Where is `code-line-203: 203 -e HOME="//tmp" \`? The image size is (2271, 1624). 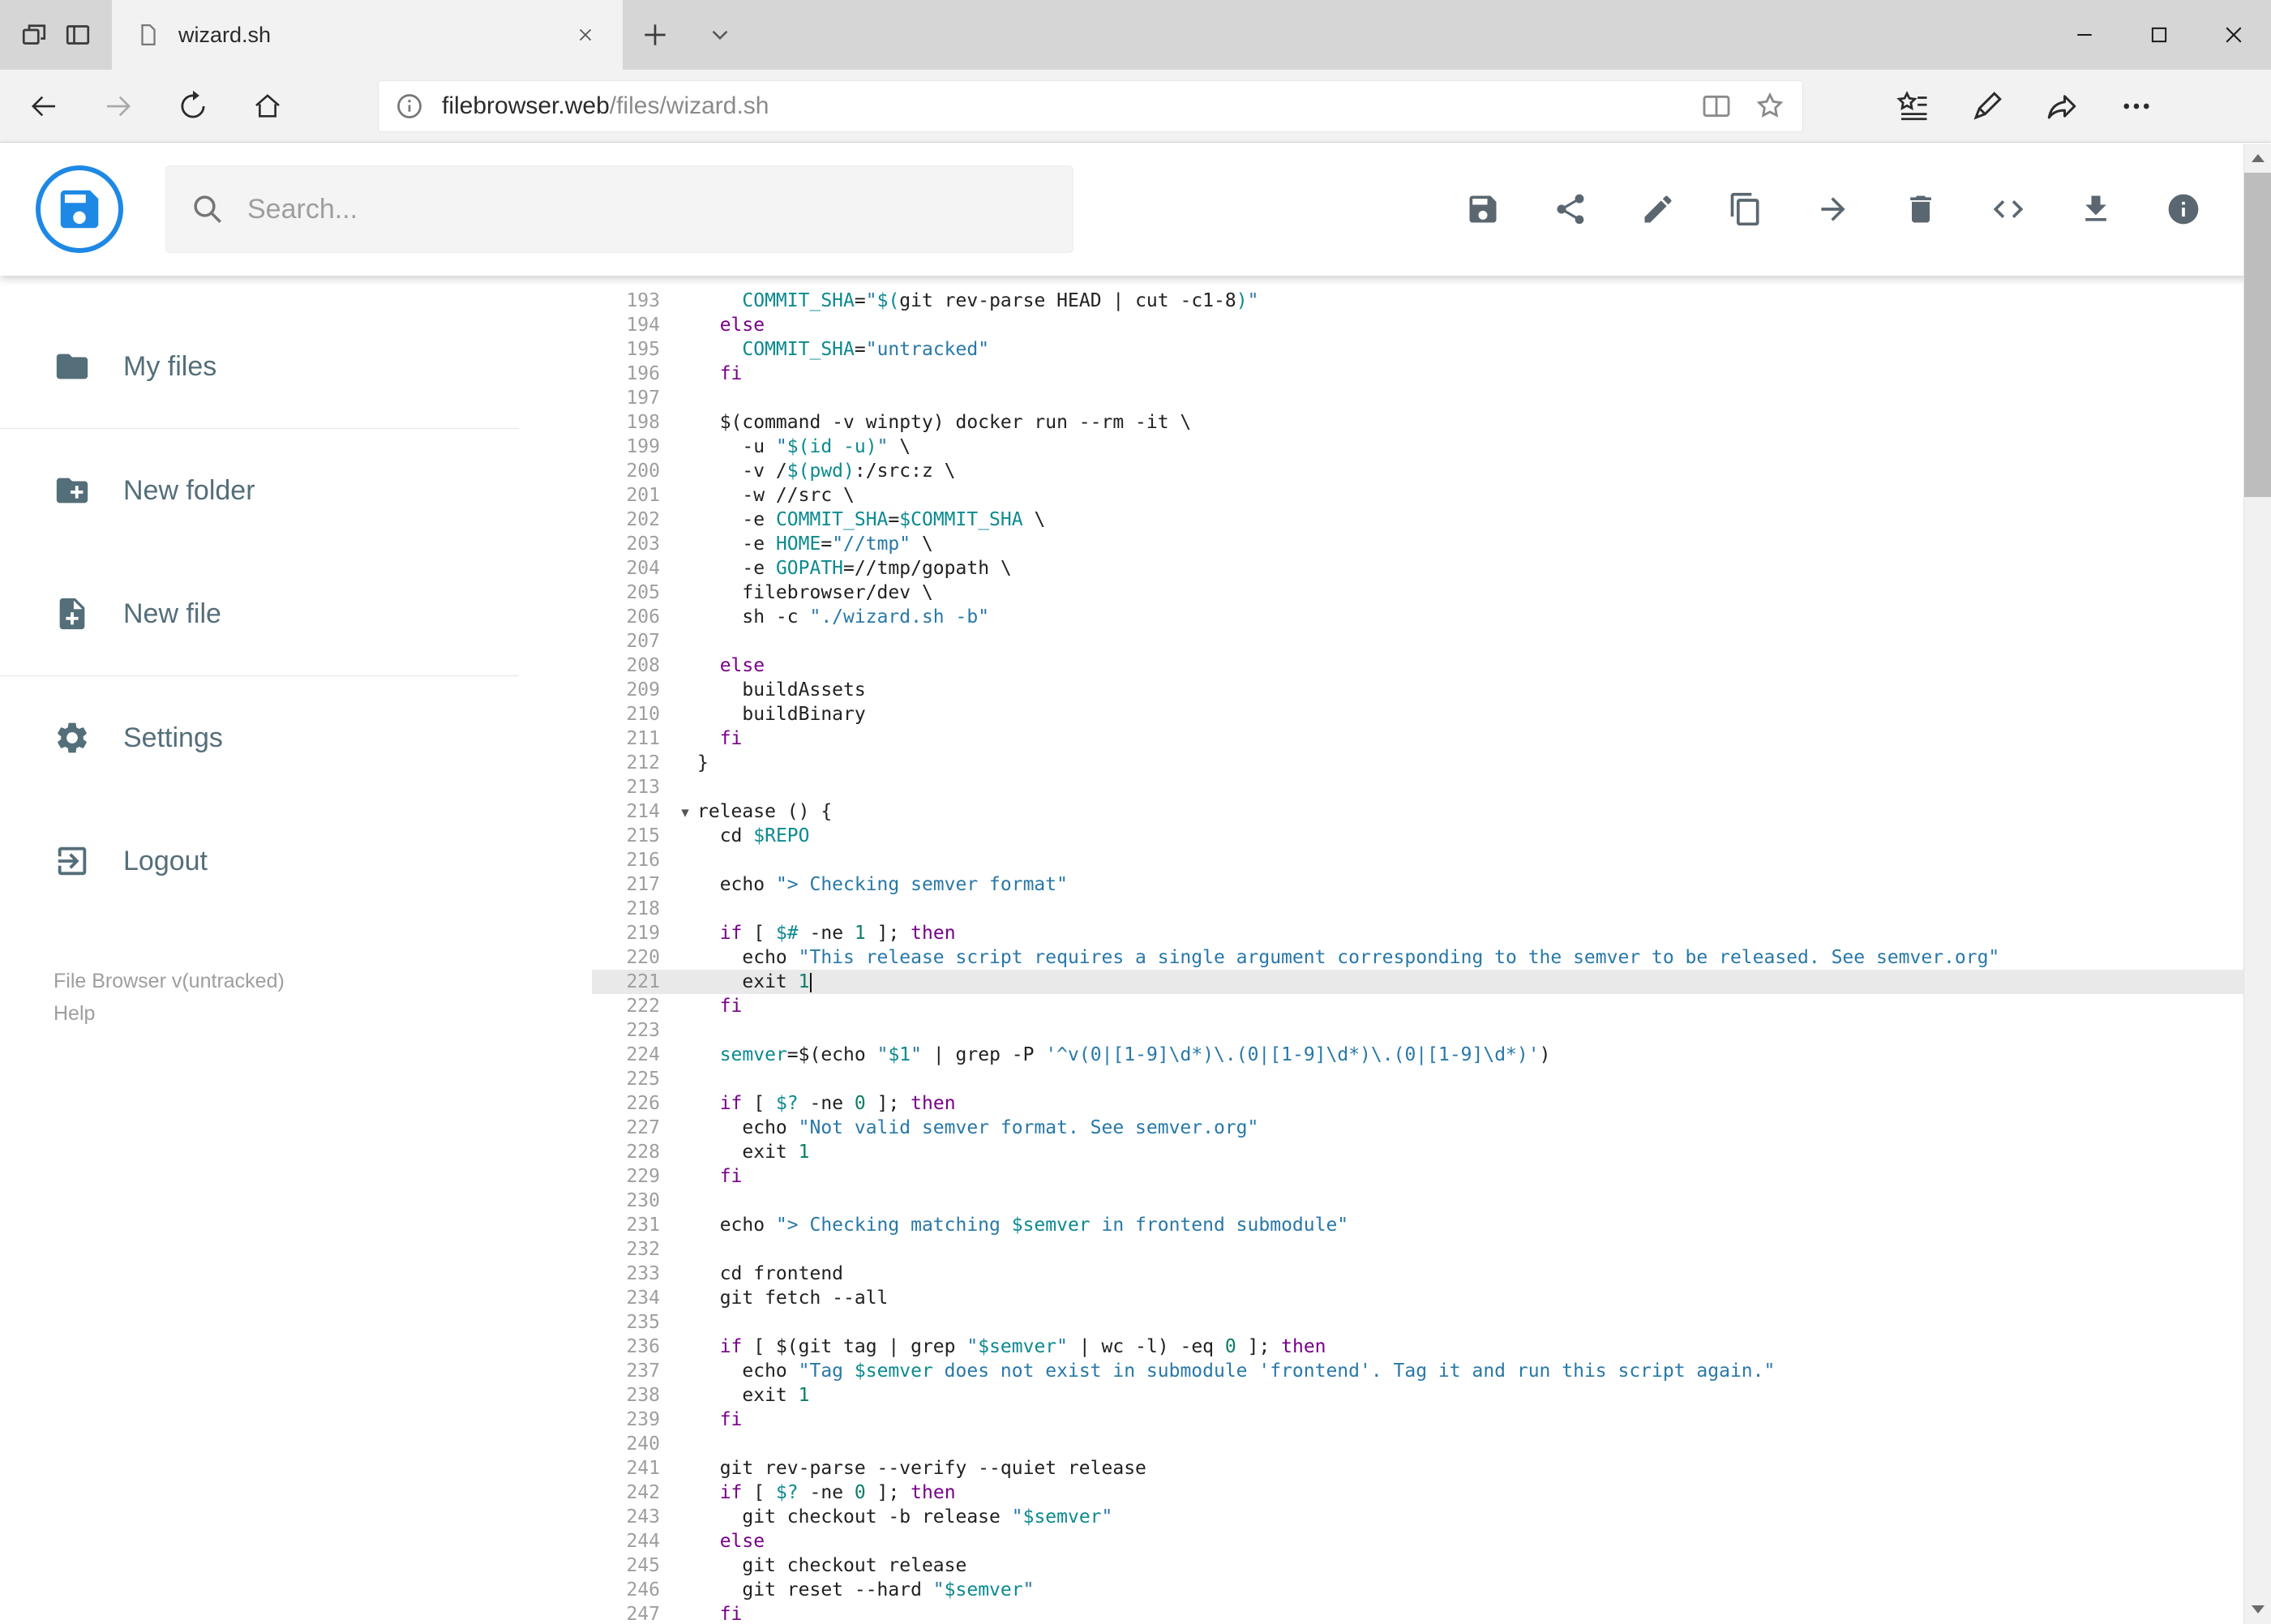
code-line-203: 203 -e HOME="//tmp" \ is located at coordinates (1431, 544).